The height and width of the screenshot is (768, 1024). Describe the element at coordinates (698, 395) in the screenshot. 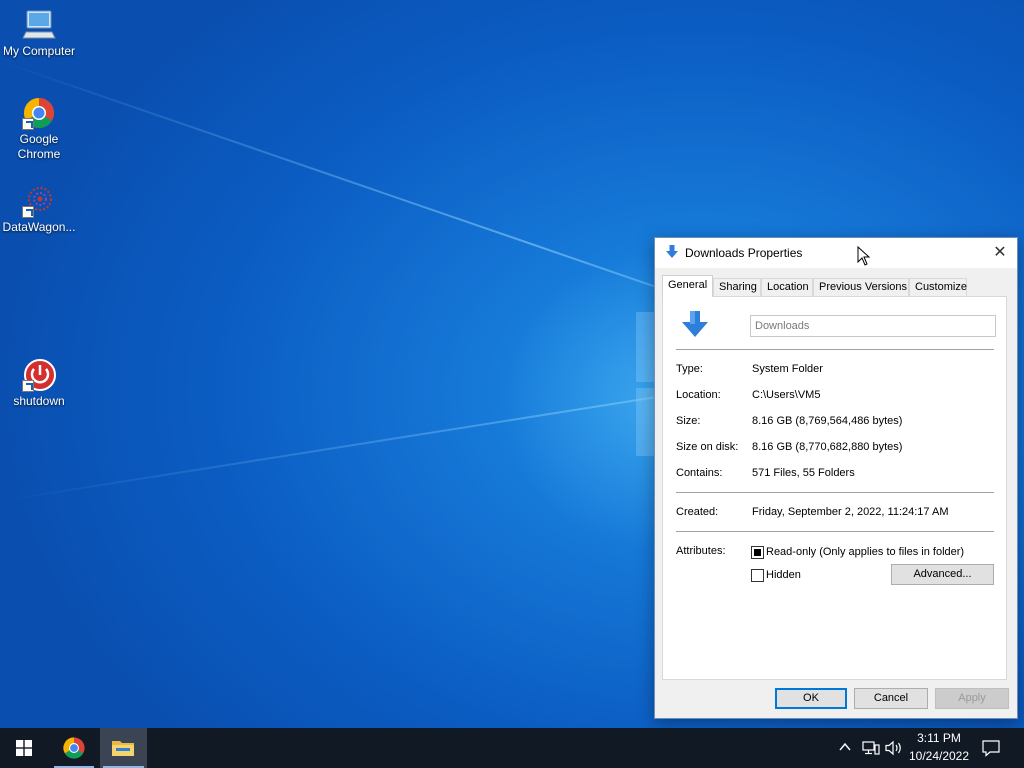

I see `location-label: Location:` at that location.